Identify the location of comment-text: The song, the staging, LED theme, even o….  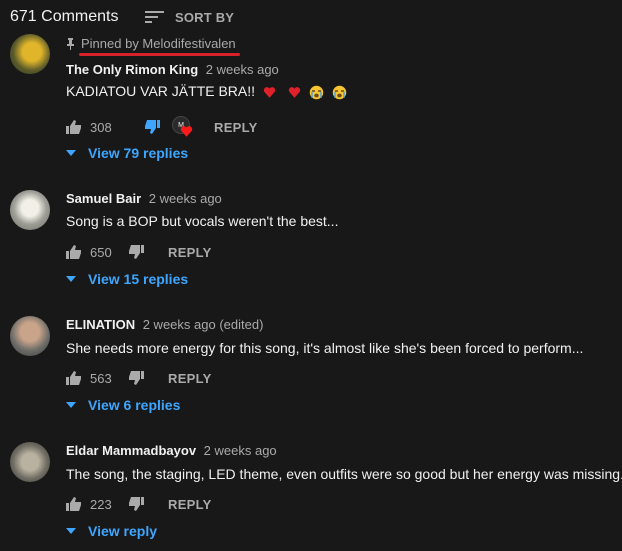
(344, 474).